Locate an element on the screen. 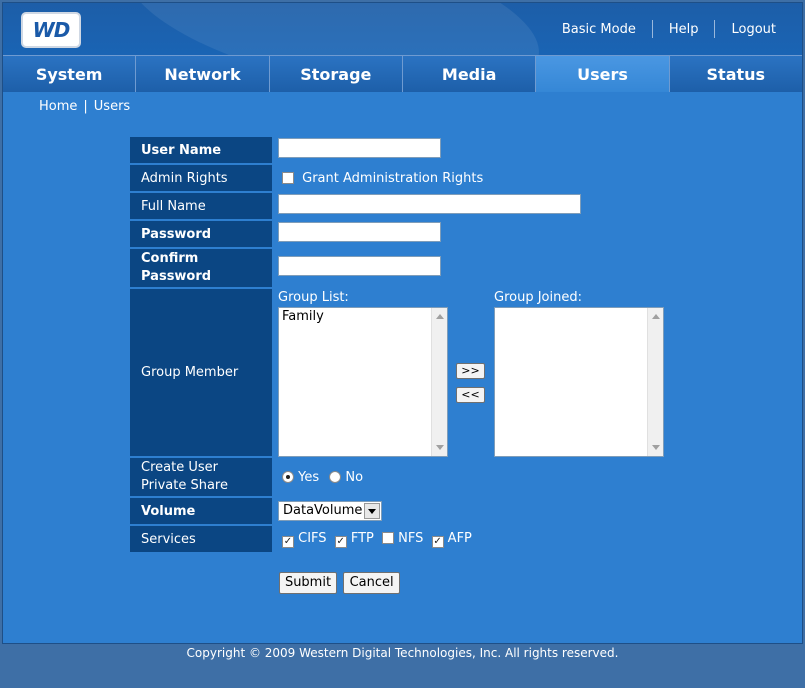 The image size is (805, 688). logout-link: Logout is located at coordinates (753, 29).